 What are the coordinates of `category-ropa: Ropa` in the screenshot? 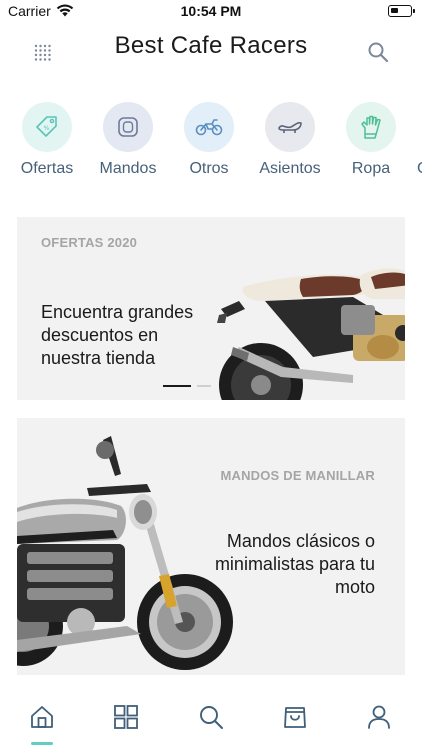 It's located at (371, 139).